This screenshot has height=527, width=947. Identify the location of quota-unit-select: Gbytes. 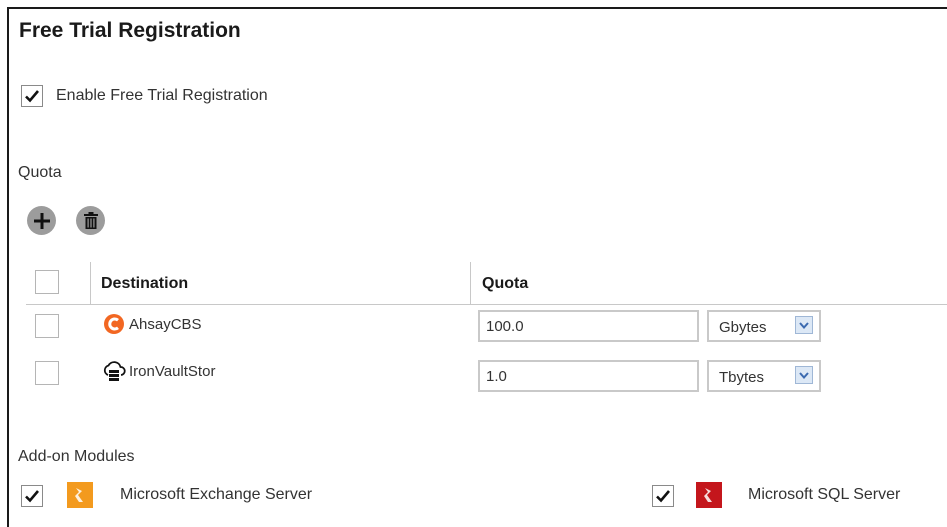
(764, 326).